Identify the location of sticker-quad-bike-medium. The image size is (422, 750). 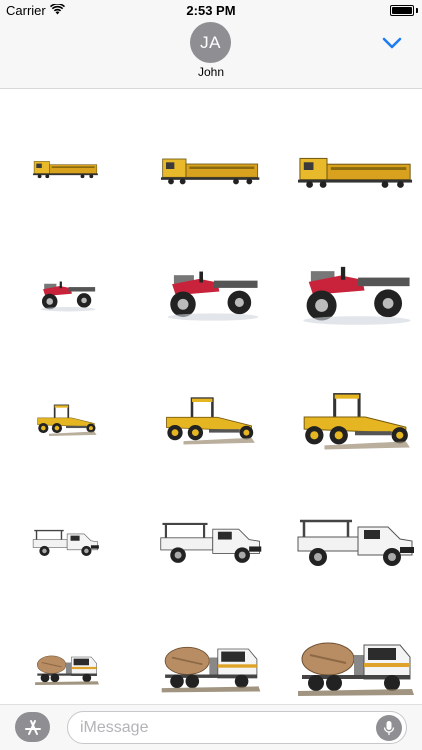
(213, 292).